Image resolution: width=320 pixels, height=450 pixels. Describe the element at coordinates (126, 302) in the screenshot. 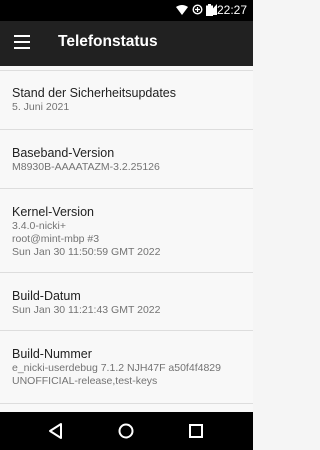

I see `list-item-build-date: Build-Datum Sun Jan 30 11:21:43 GMT 2022` at that location.